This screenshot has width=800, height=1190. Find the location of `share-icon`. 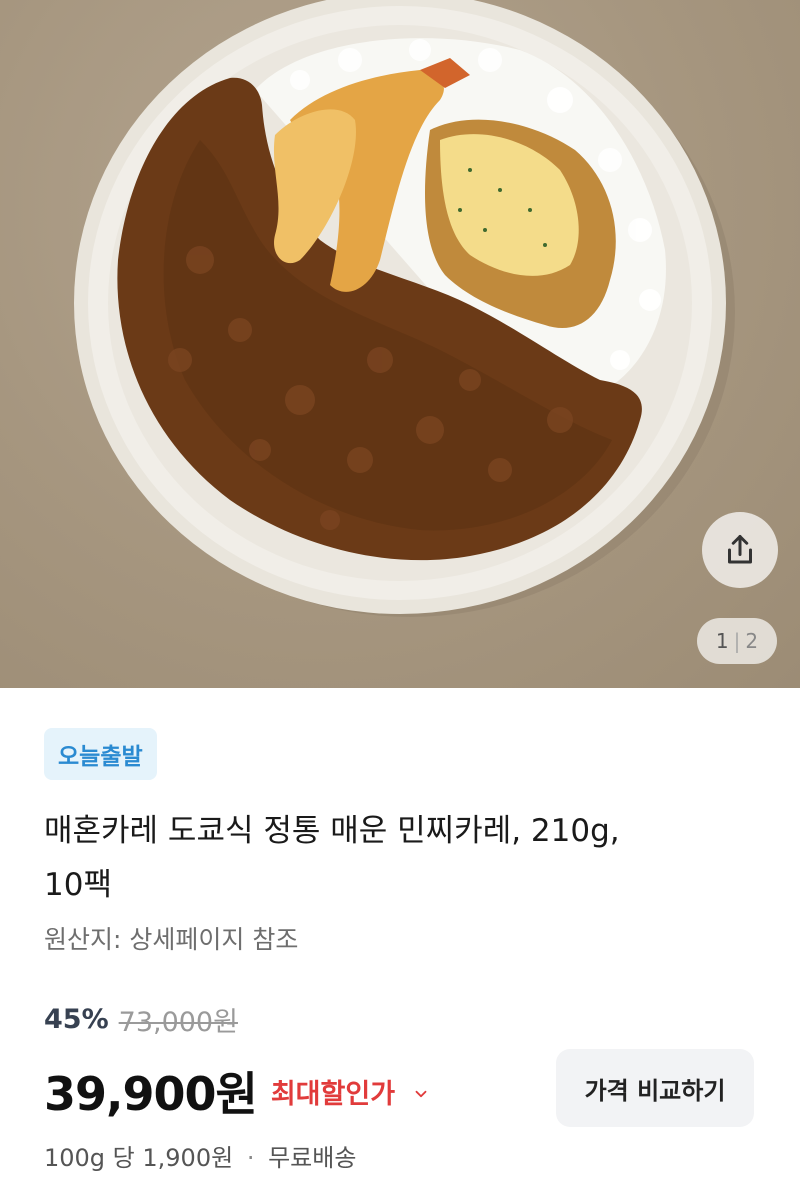

share-icon is located at coordinates (740, 549).